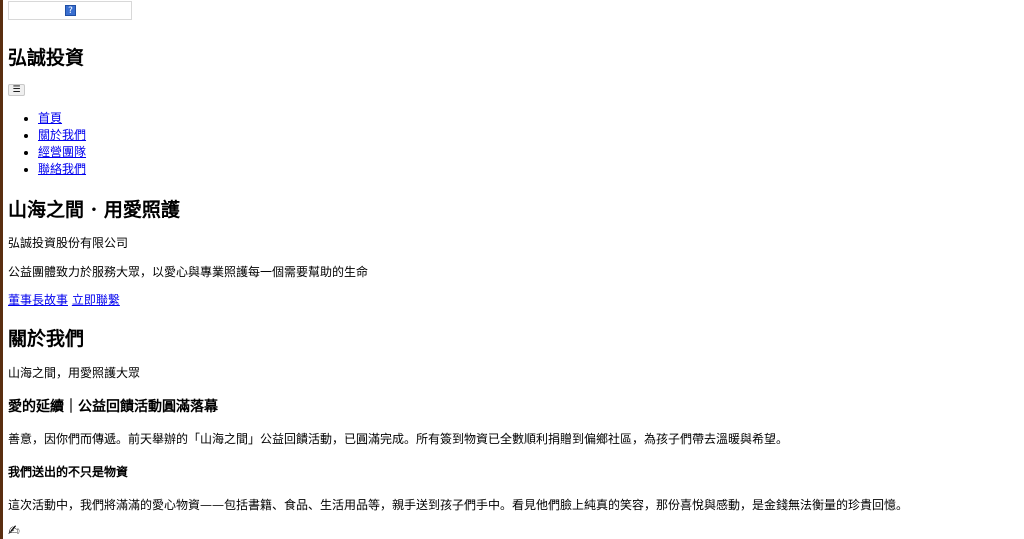  I want to click on nav-link-contact: 聯絡我們, so click(62, 169).